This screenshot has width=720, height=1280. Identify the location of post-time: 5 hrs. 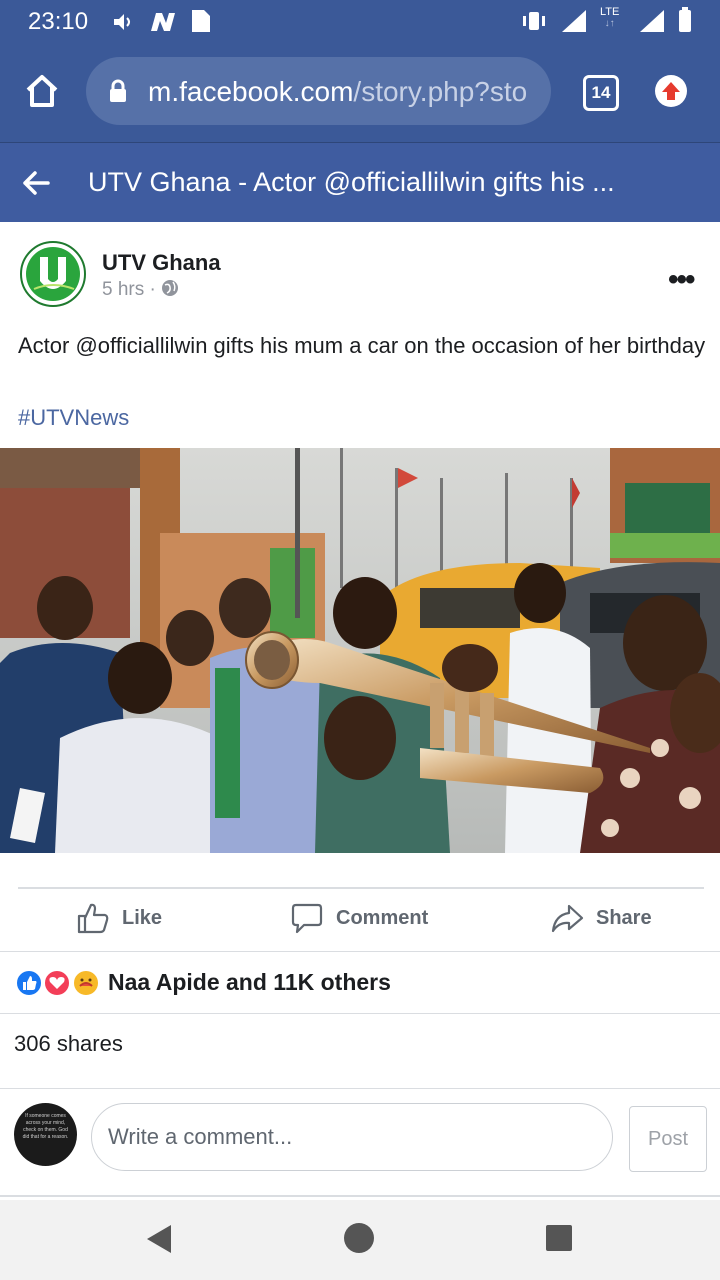
(123, 289).